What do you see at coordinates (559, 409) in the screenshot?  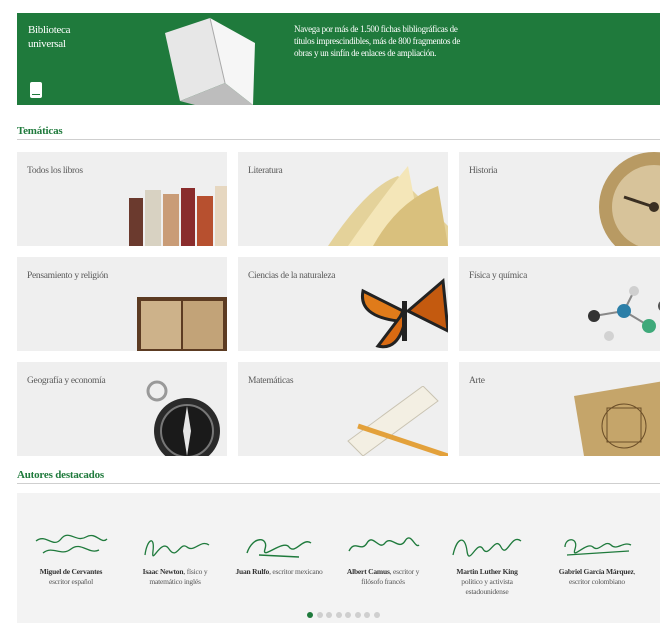 I see `tile-arte: Arte` at bounding box center [559, 409].